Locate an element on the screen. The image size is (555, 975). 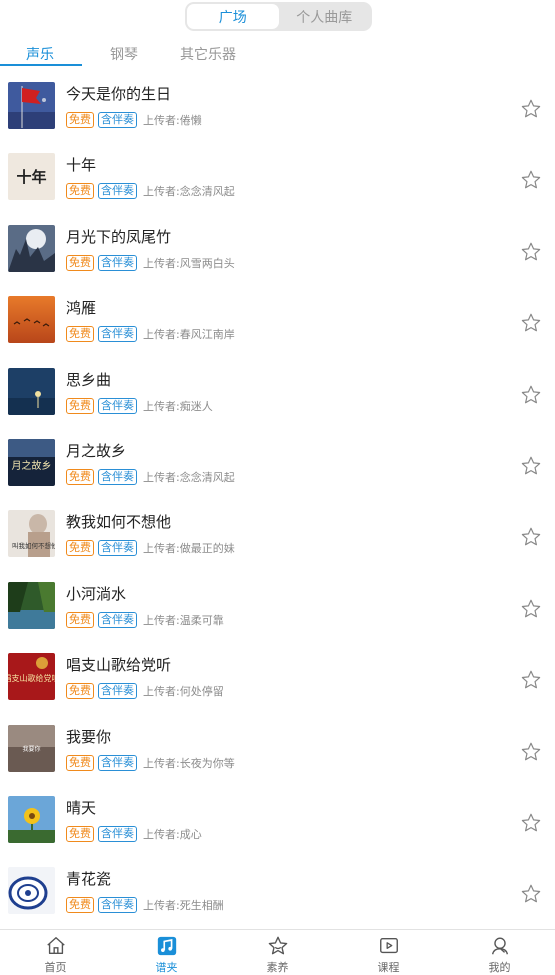
segment-personal-library: 个人曲库 is located at coordinates (325, 16).